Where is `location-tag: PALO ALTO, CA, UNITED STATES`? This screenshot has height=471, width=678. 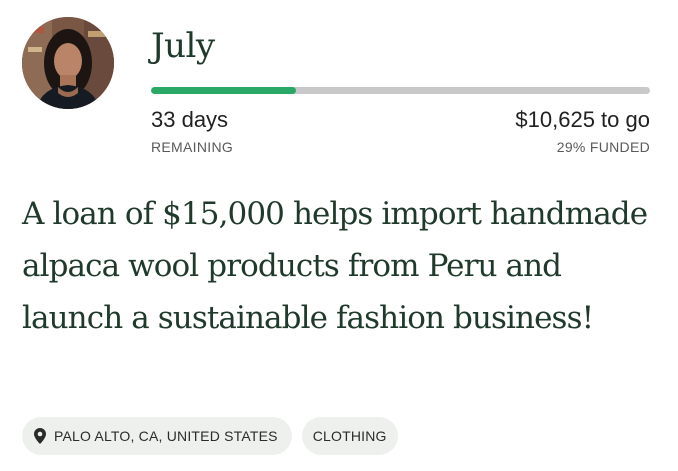 location-tag: PALO ALTO, CA, UNITED STATES is located at coordinates (157, 436).